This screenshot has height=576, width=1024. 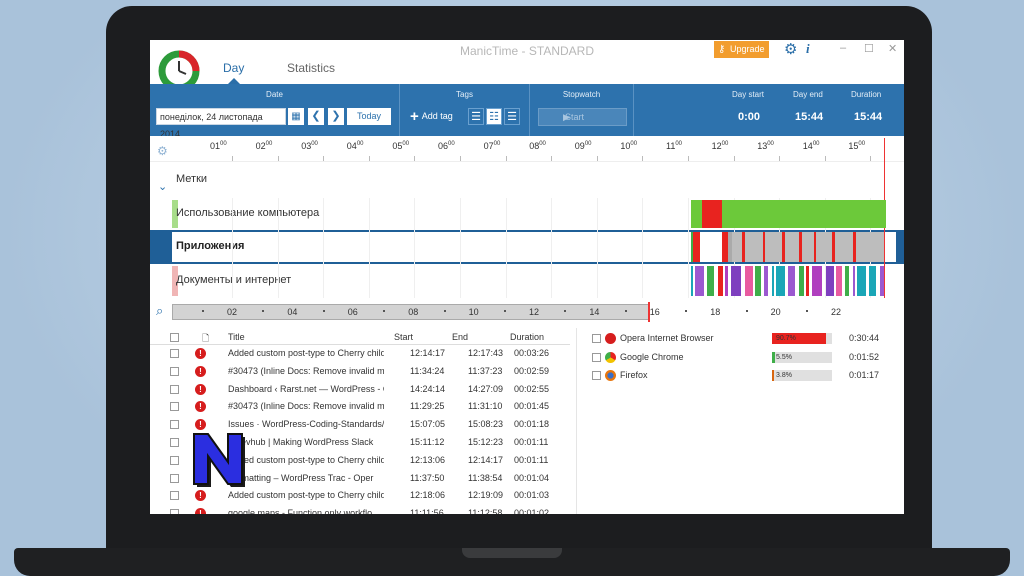 What do you see at coordinates (527, 312) in the screenshot?
I see `overview-timeline: ⌕ 02 04 06 08 10 12 14 16 18 20 22` at bounding box center [527, 312].